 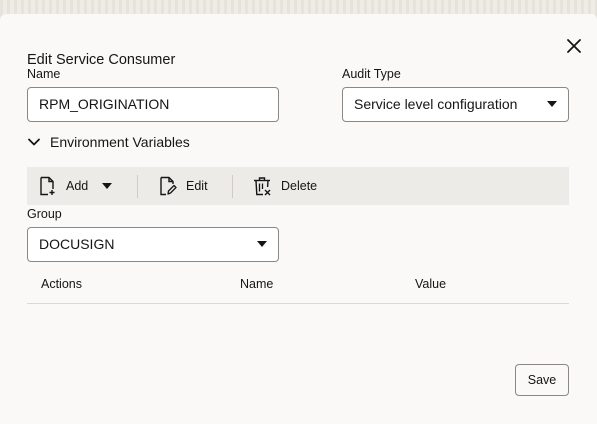 I want to click on add-file-icon, so click(x=47, y=186).